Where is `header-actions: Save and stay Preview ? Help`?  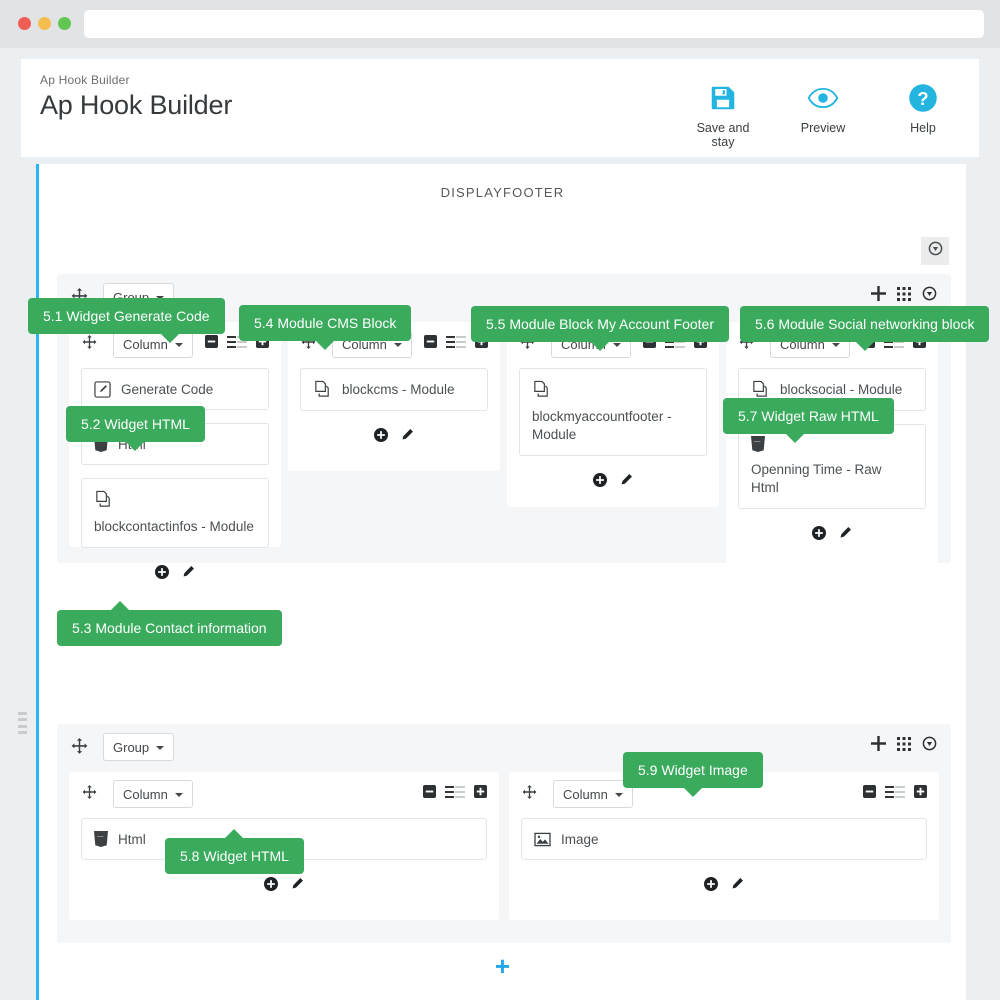 header-actions: Save and stay Preview ? Help is located at coordinates (823, 115).